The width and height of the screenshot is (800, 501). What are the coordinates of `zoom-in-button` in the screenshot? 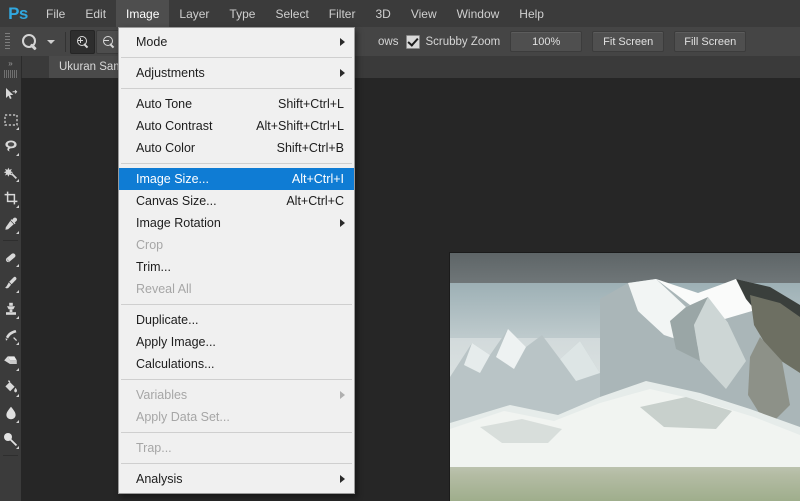 It's located at (82, 41).